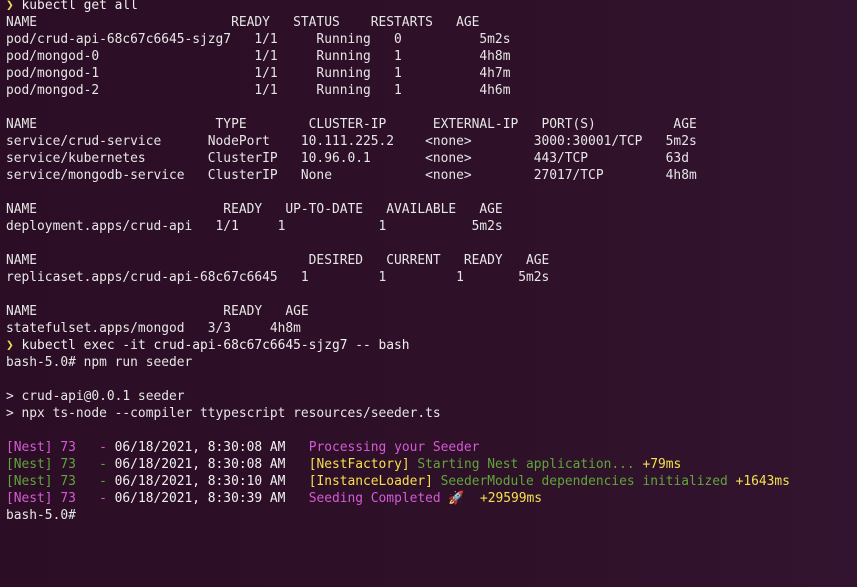 This screenshot has width=857, height=587. What do you see at coordinates (278, 260) in the screenshot?
I see `replicasets-header: NAME DESIRED CURRENT READY AGE` at bounding box center [278, 260].